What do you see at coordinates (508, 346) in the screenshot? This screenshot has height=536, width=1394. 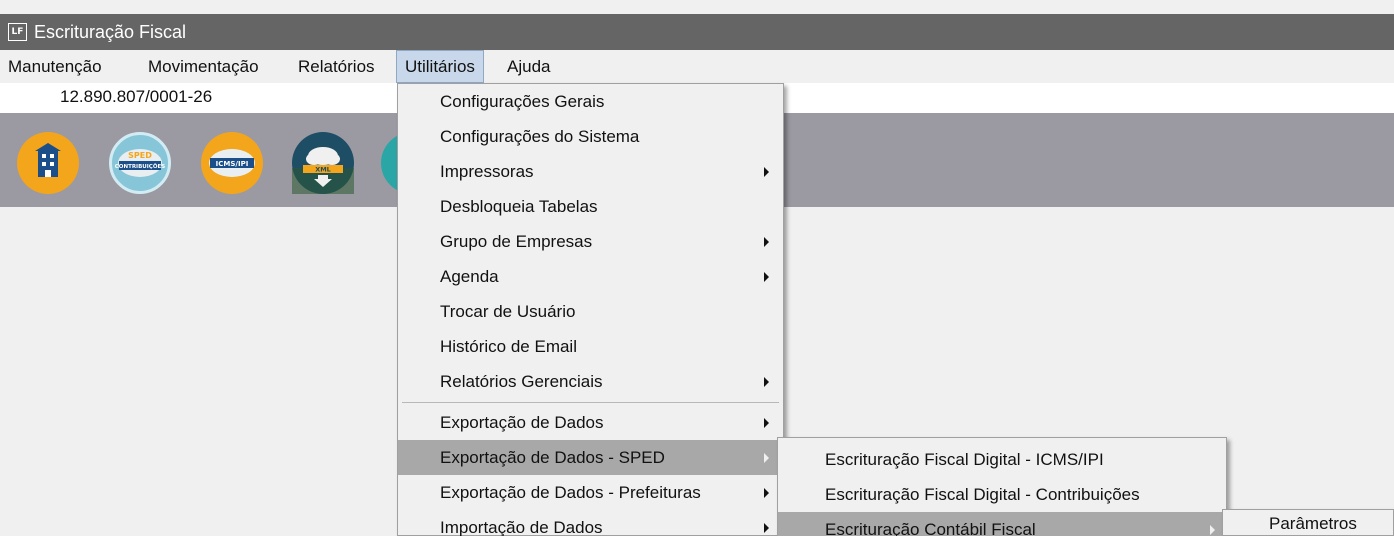 I see `menu-item-label: Histórico de Email` at bounding box center [508, 346].